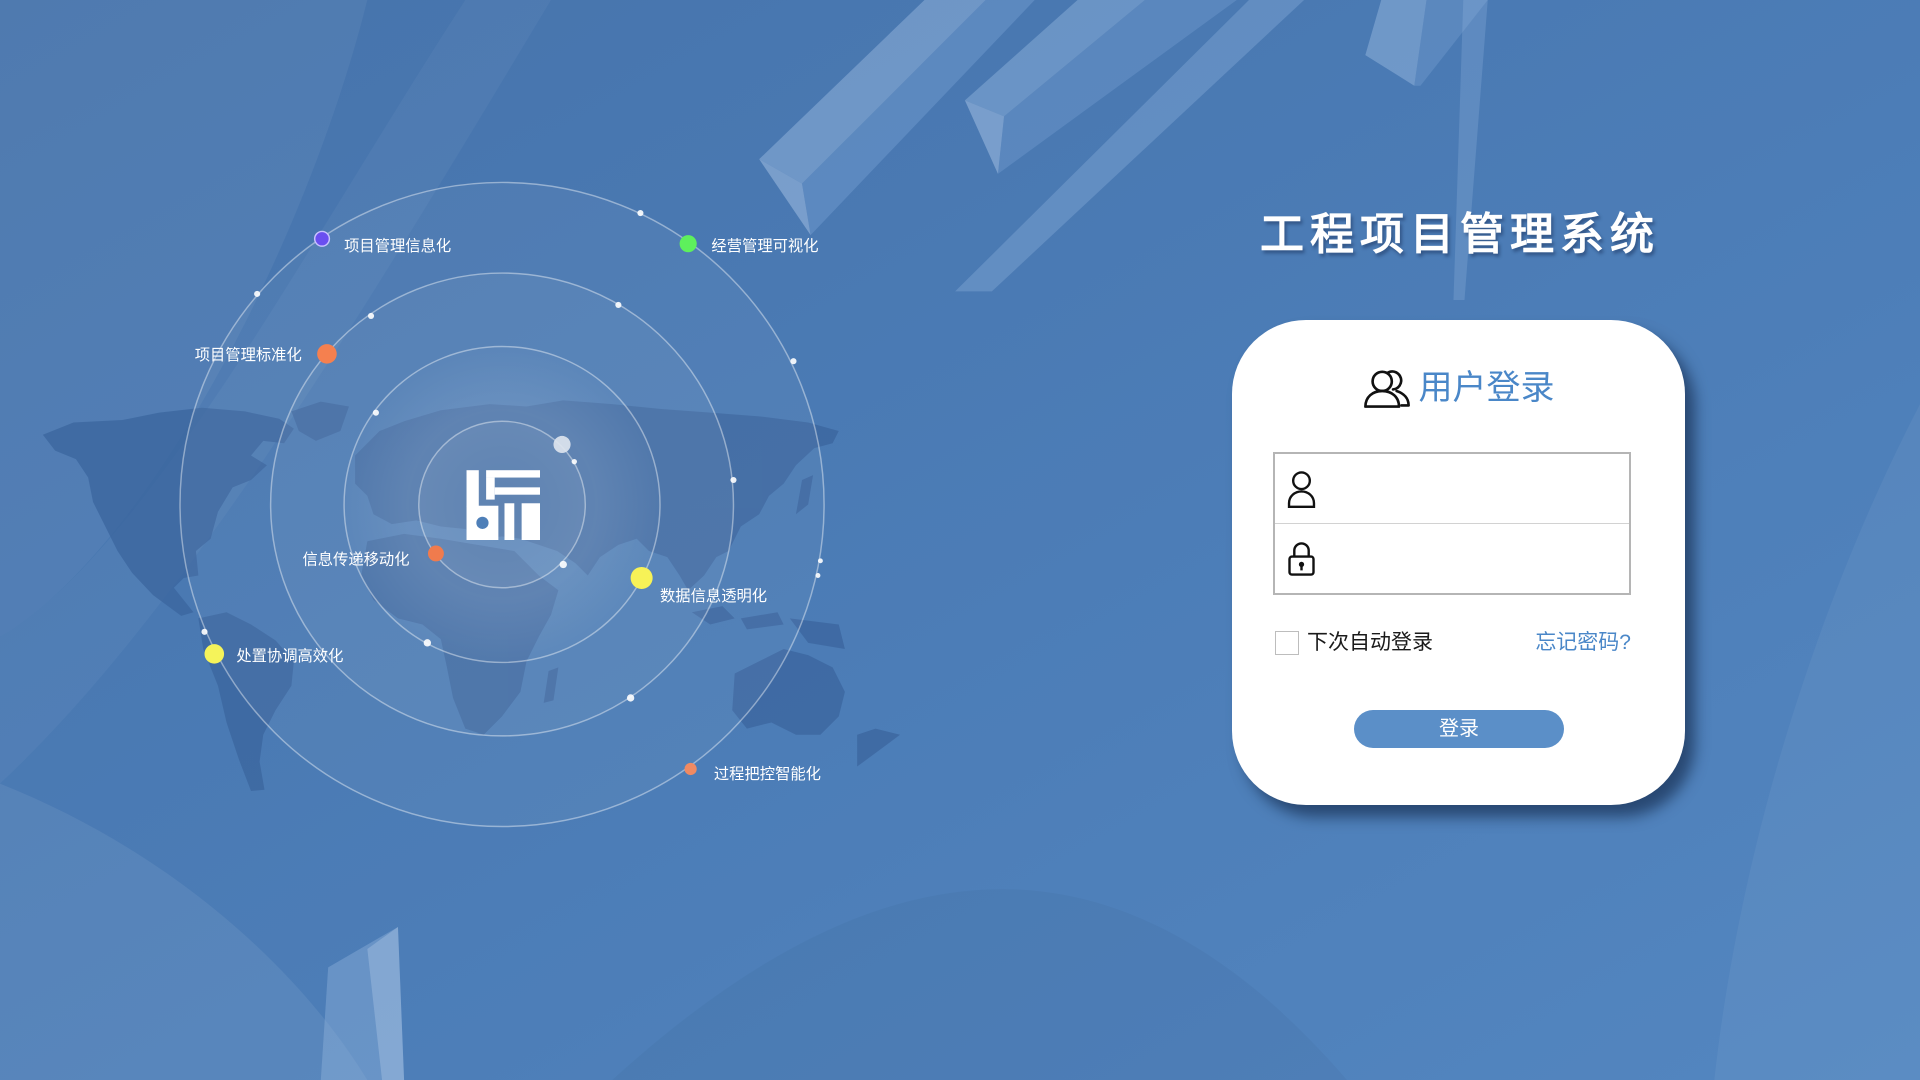 Image resolution: width=1920 pixels, height=1080 pixels. What do you see at coordinates (1474, 488) in the screenshot?
I see `username-input` at bounding box center [1474, 488].